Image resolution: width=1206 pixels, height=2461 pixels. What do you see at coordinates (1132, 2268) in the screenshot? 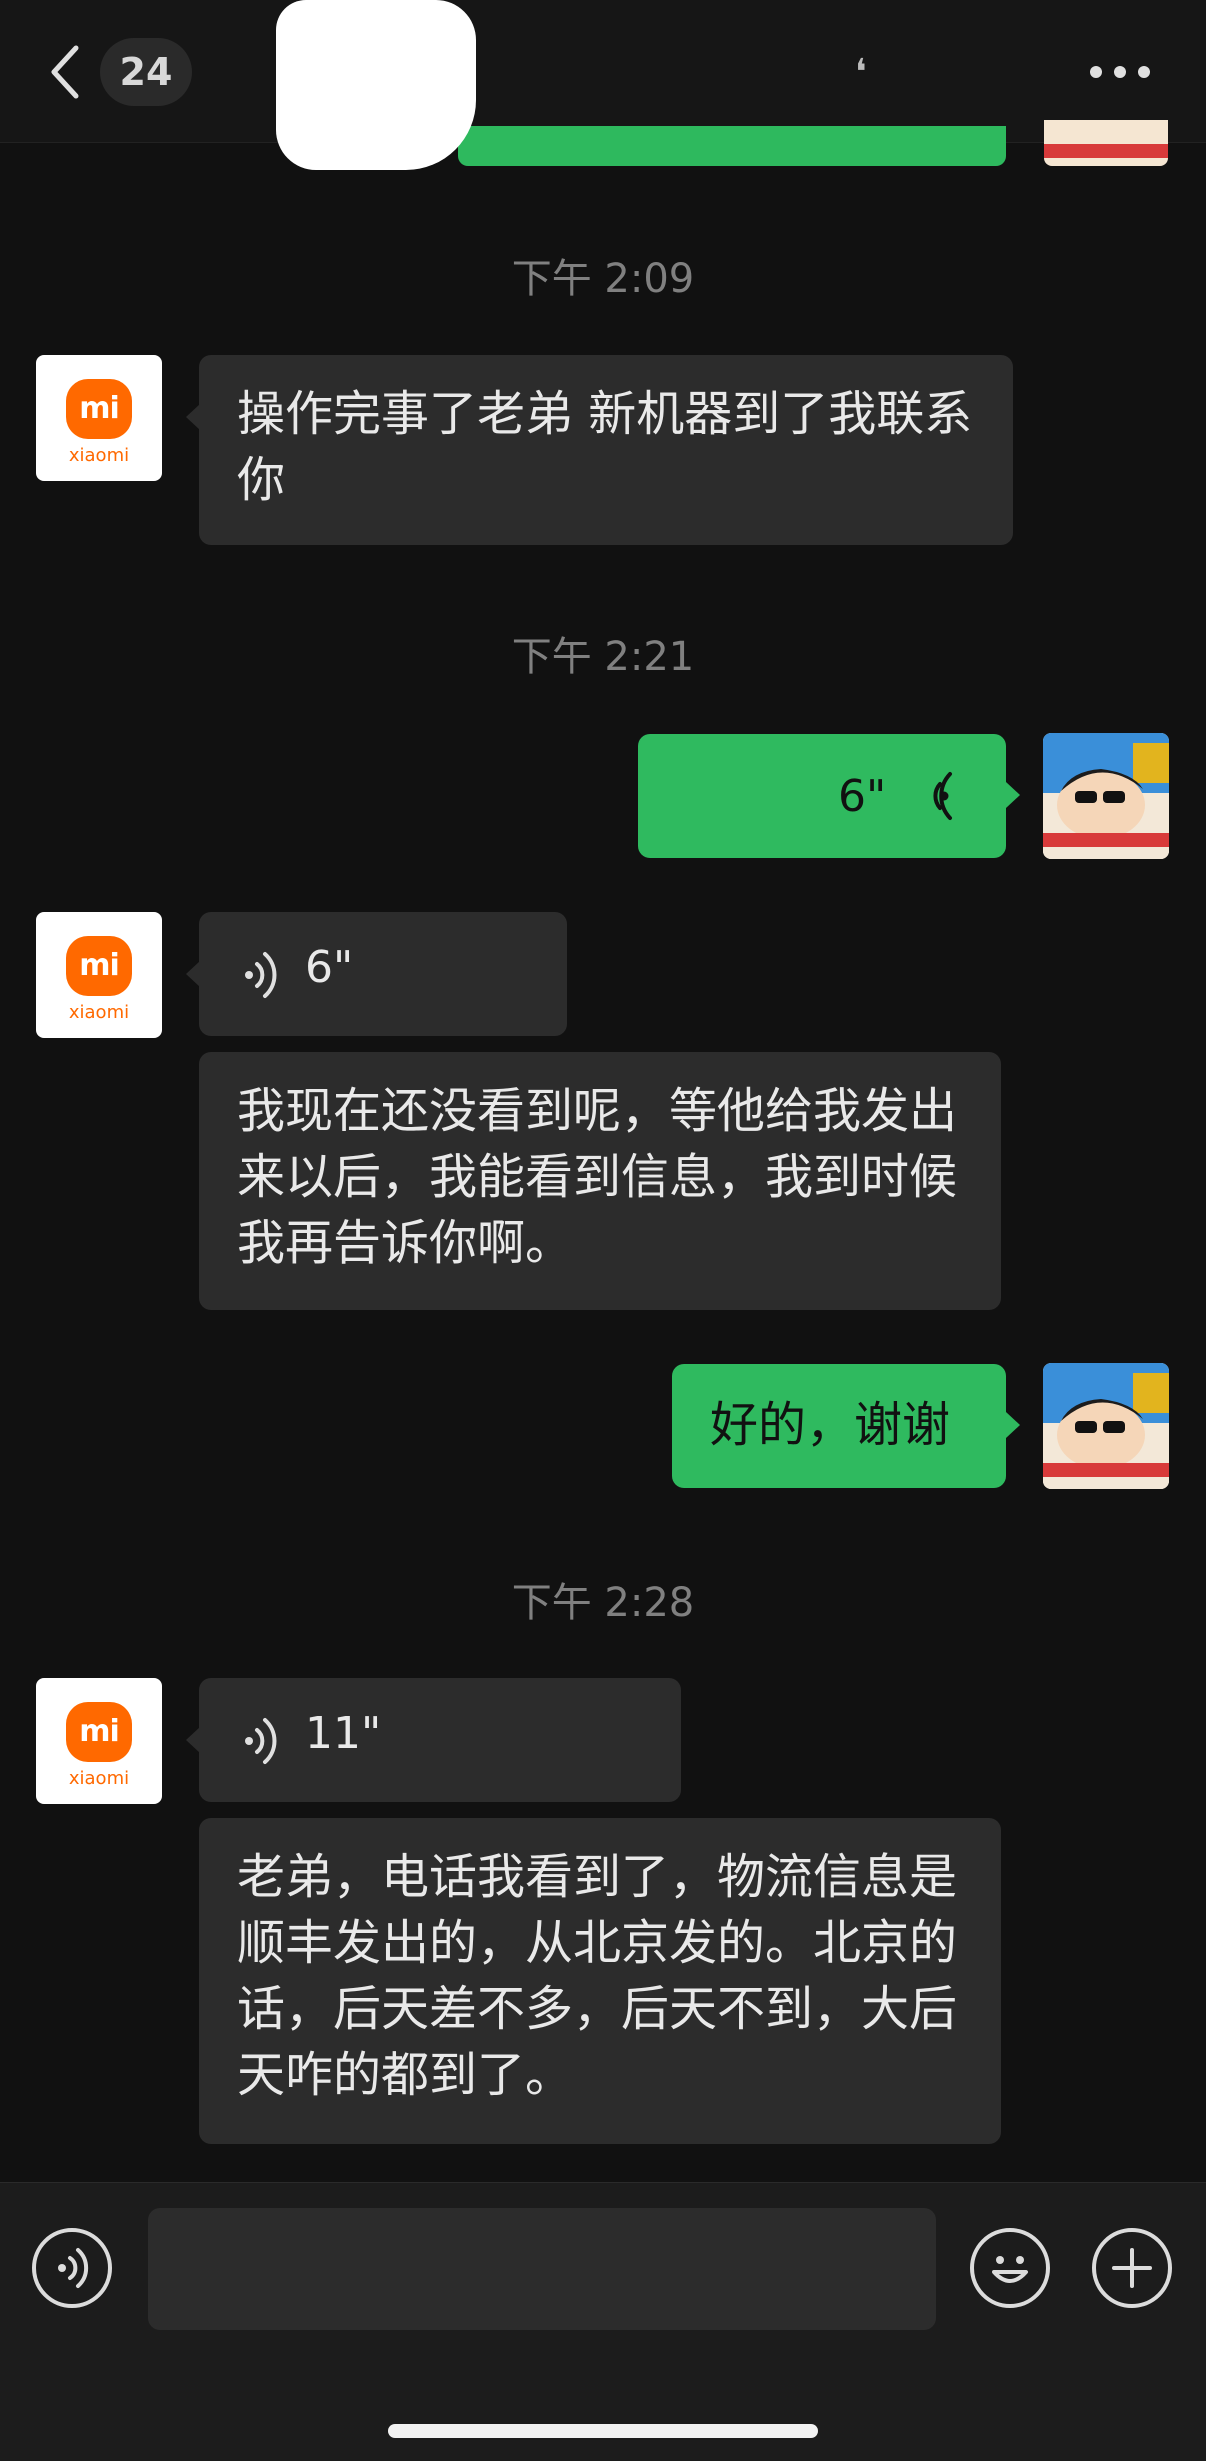
I see `plus-icon` at bounding box center [1132, 2268].